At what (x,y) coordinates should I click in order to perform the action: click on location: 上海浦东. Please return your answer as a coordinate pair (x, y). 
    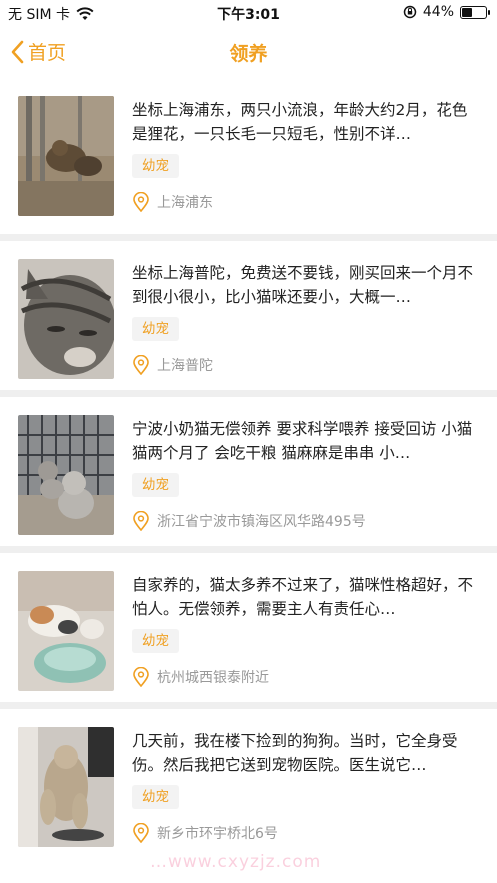
    Looking at the image, I should click on (172, 202).